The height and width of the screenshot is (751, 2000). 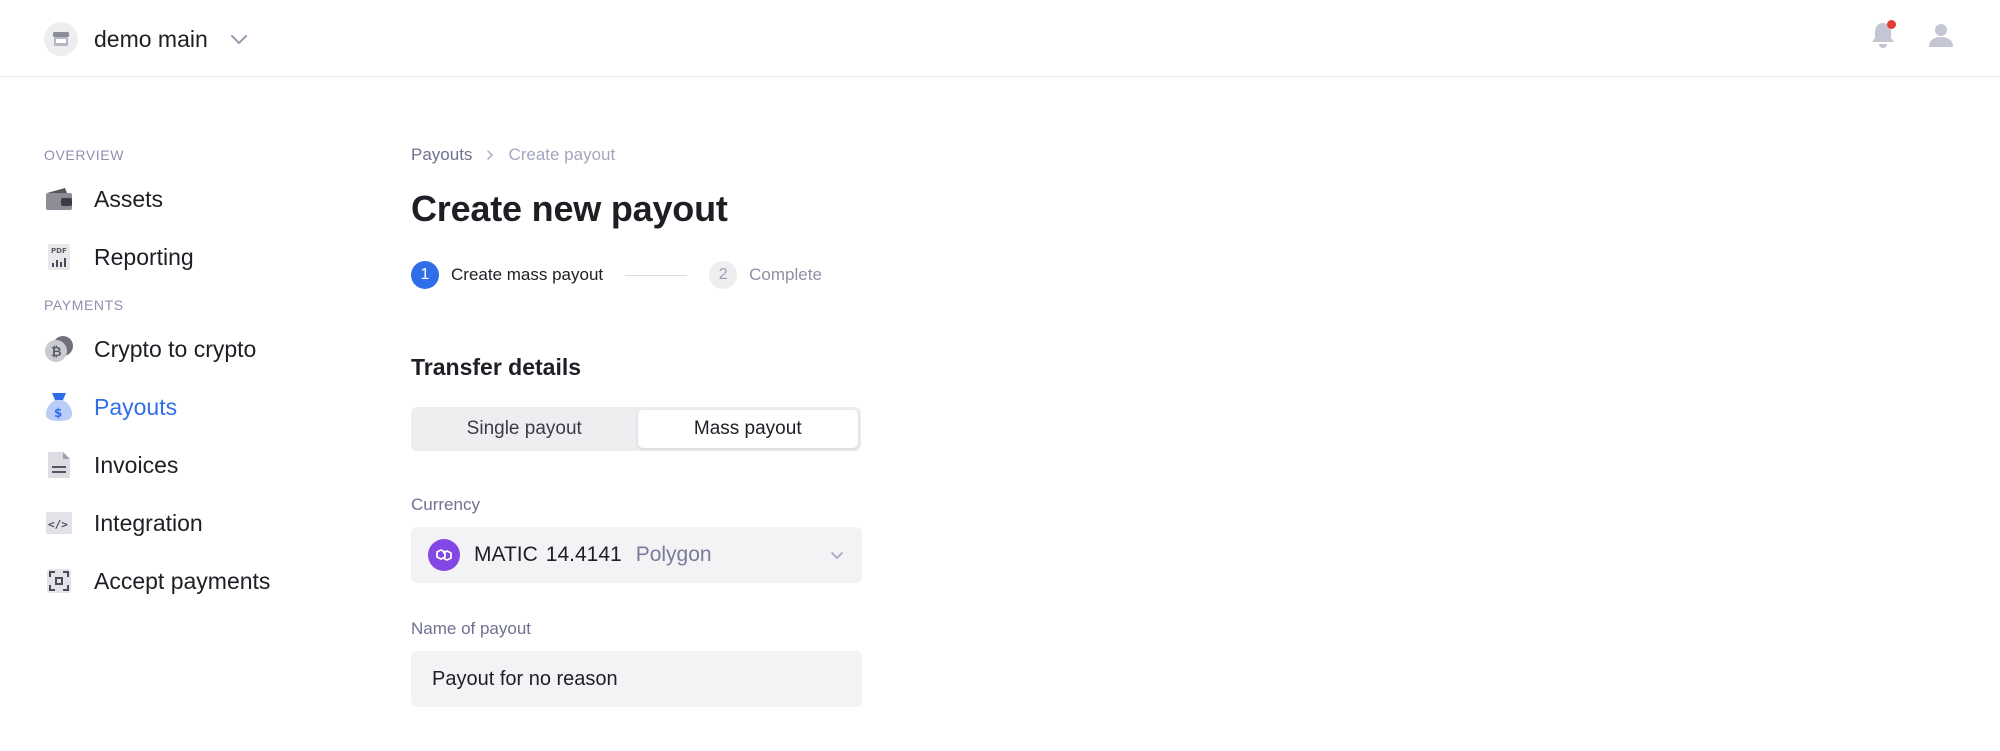 I want to click on stepper: 1 Create mass payout 2 Complete, so click(x=661, y=275).